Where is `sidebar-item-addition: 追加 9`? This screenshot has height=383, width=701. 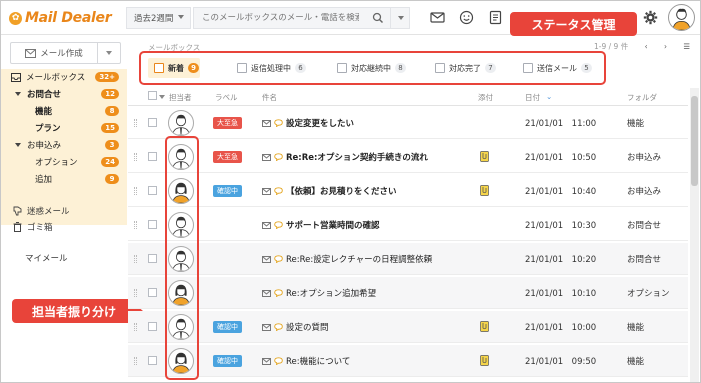
sidebar-item-addition: 追加 9 is located at coordinates (64, 179).